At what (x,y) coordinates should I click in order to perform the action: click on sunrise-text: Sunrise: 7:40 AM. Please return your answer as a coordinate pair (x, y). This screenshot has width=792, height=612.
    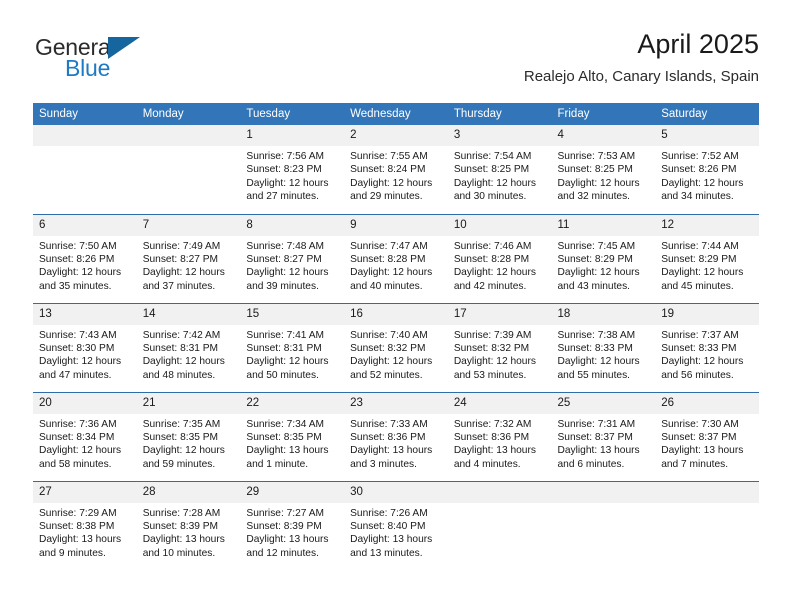
    Looking at the image, I should click on (389, 335).